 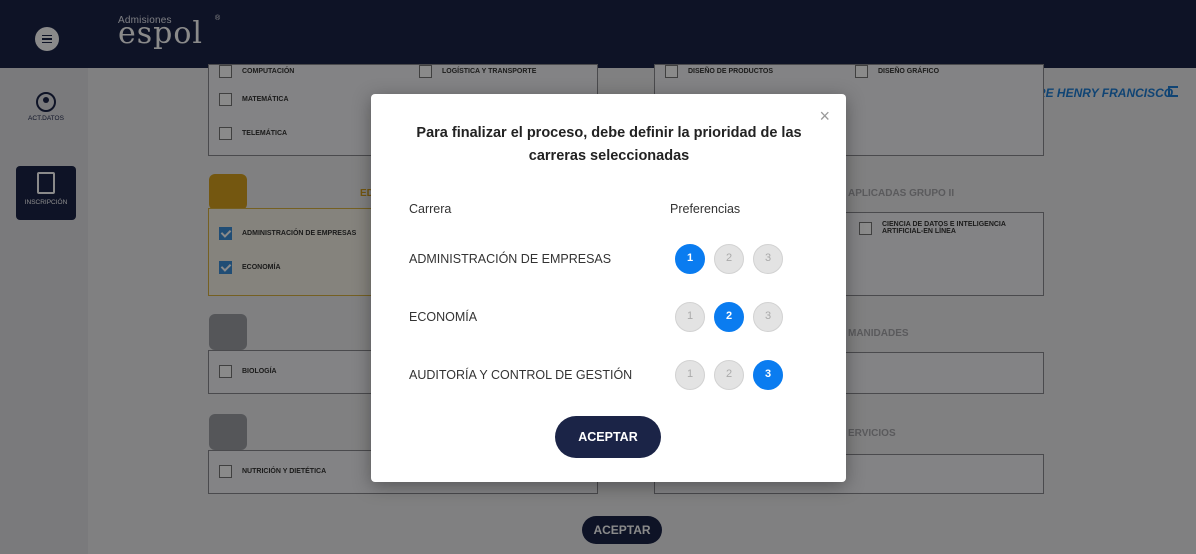 I want to click on priority-row: ECONOMÍA 1 2 3, so click(x=609, y=318).